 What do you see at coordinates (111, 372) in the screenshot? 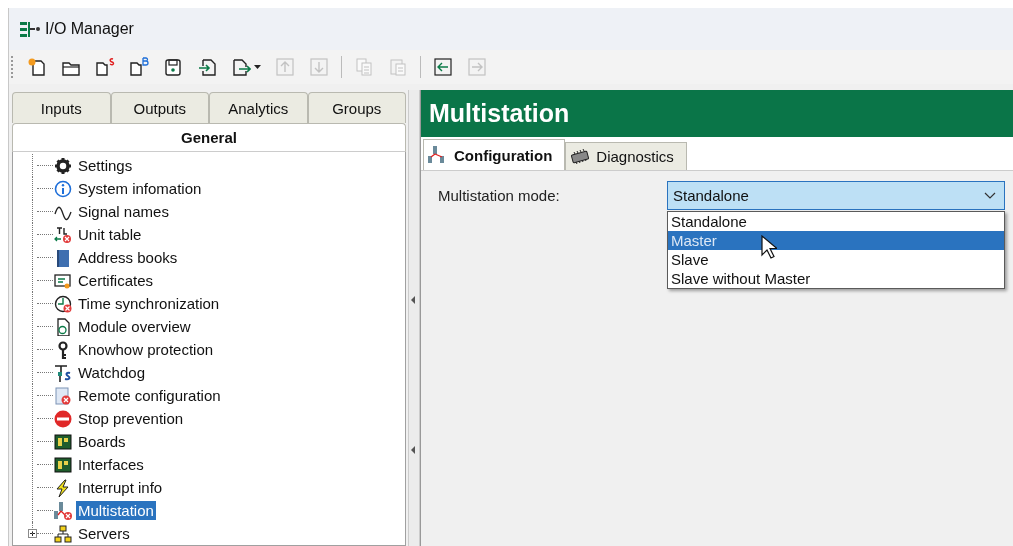
I see `tree-item: Watchdog` at bounding box center [111, 372].